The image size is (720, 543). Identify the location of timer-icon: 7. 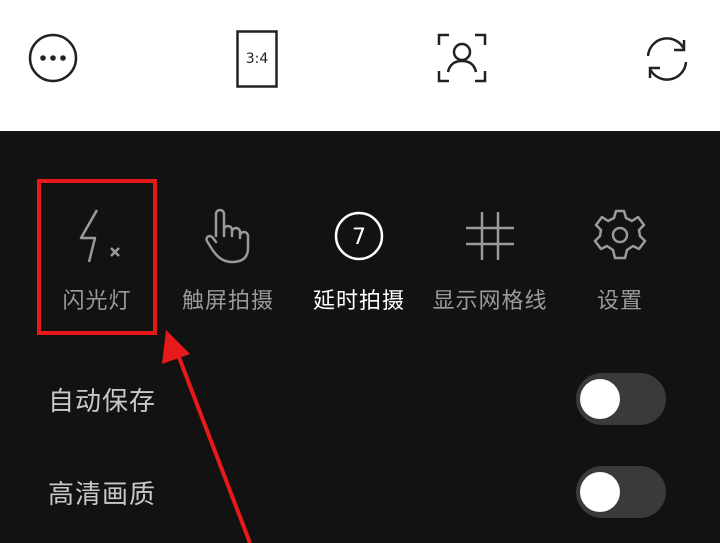
(359, 236).